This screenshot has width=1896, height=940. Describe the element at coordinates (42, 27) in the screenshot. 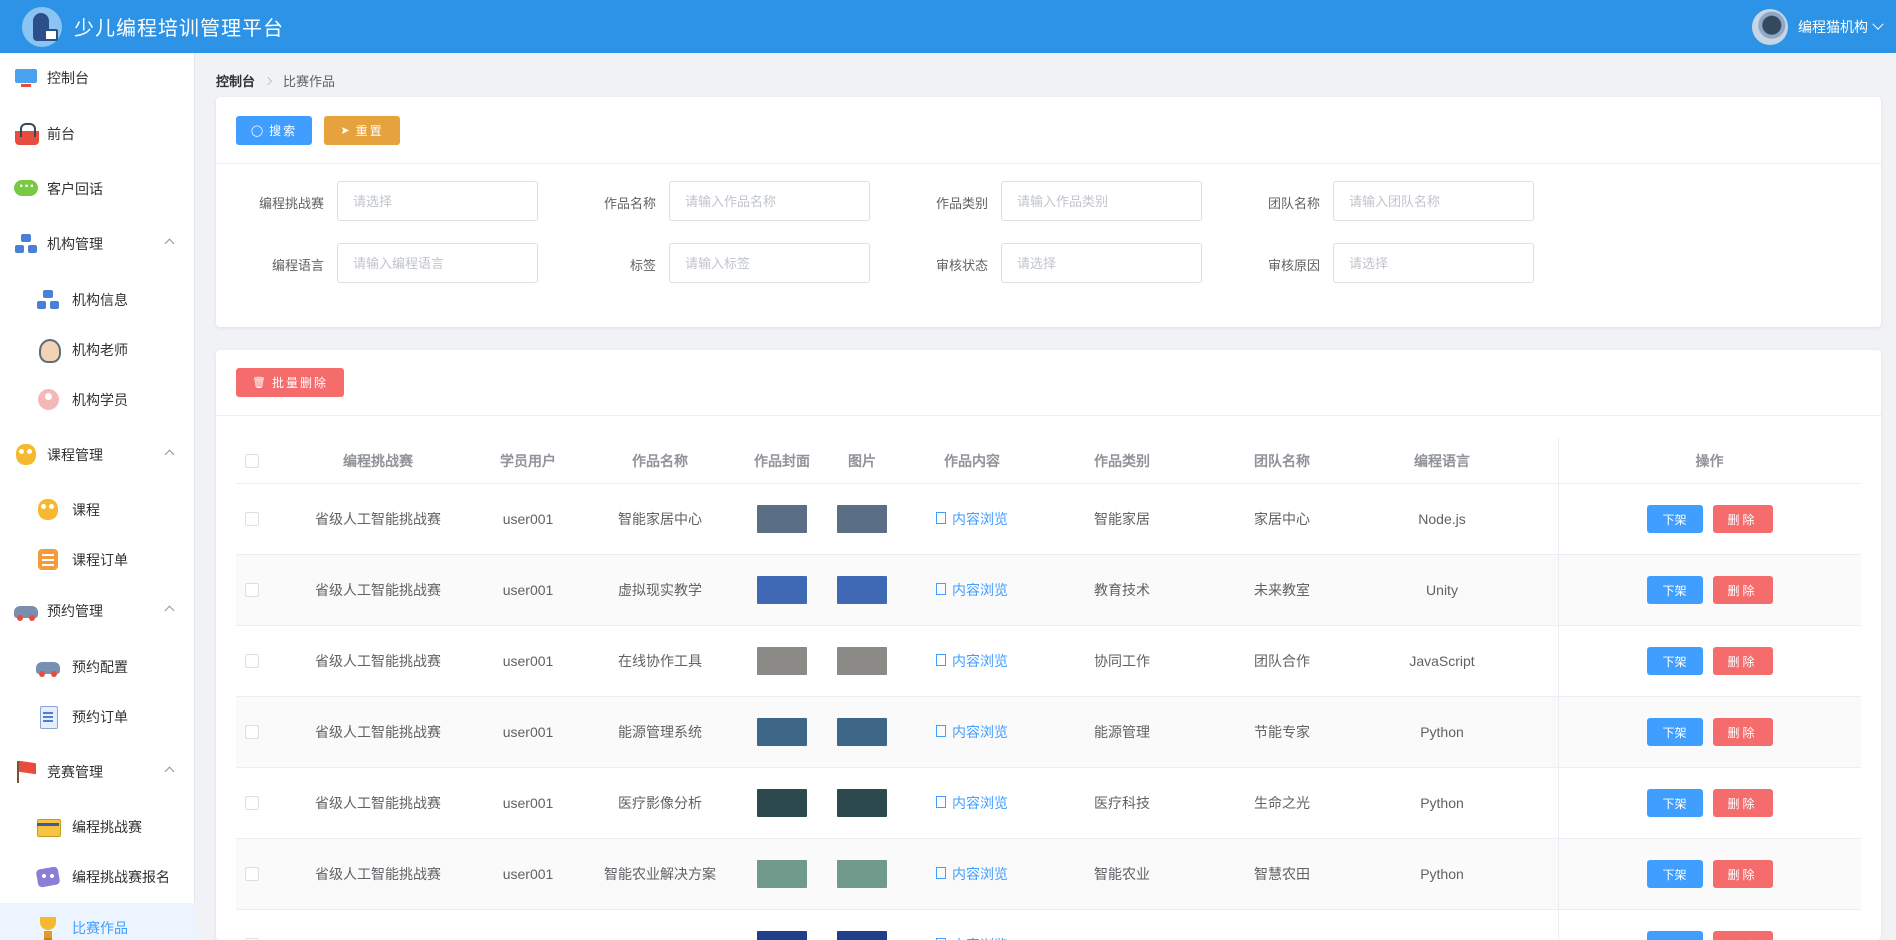

I see `app-logo-icon` at that location.